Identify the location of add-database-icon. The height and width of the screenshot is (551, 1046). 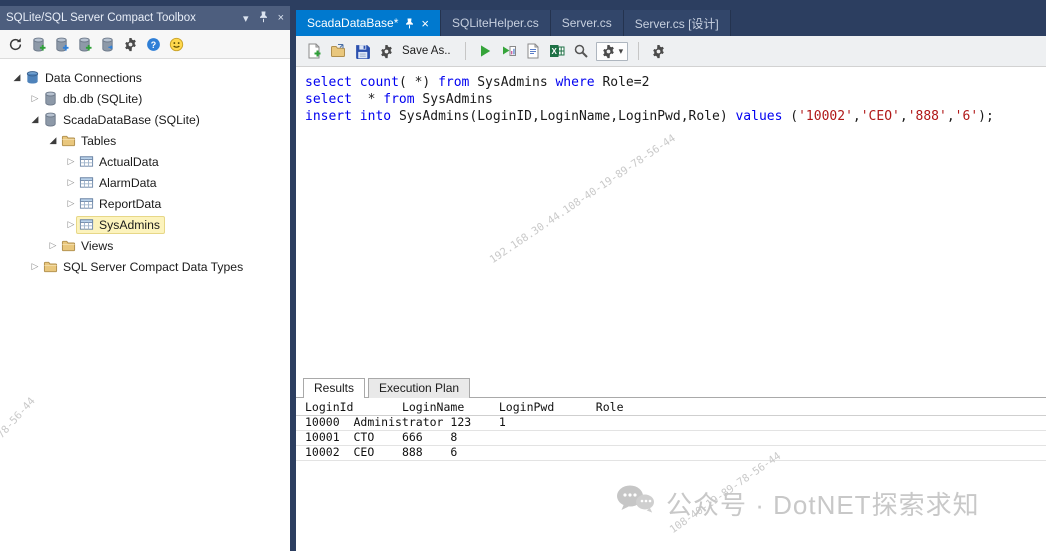
(84, 44).